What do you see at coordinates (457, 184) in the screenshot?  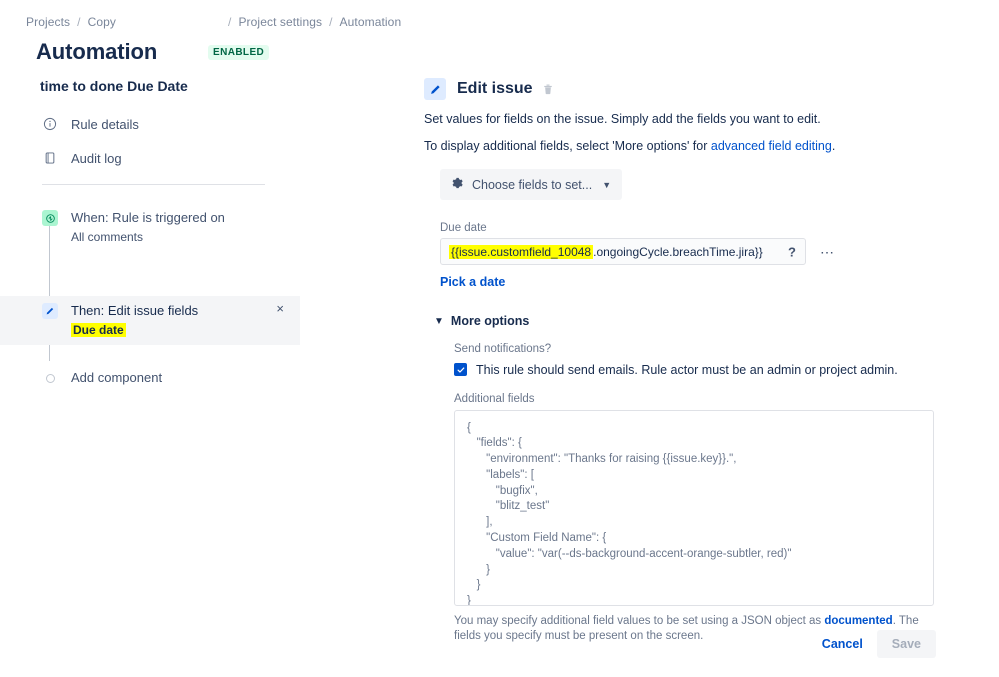 I see `gear-icon` at bounding box center [457, 184].